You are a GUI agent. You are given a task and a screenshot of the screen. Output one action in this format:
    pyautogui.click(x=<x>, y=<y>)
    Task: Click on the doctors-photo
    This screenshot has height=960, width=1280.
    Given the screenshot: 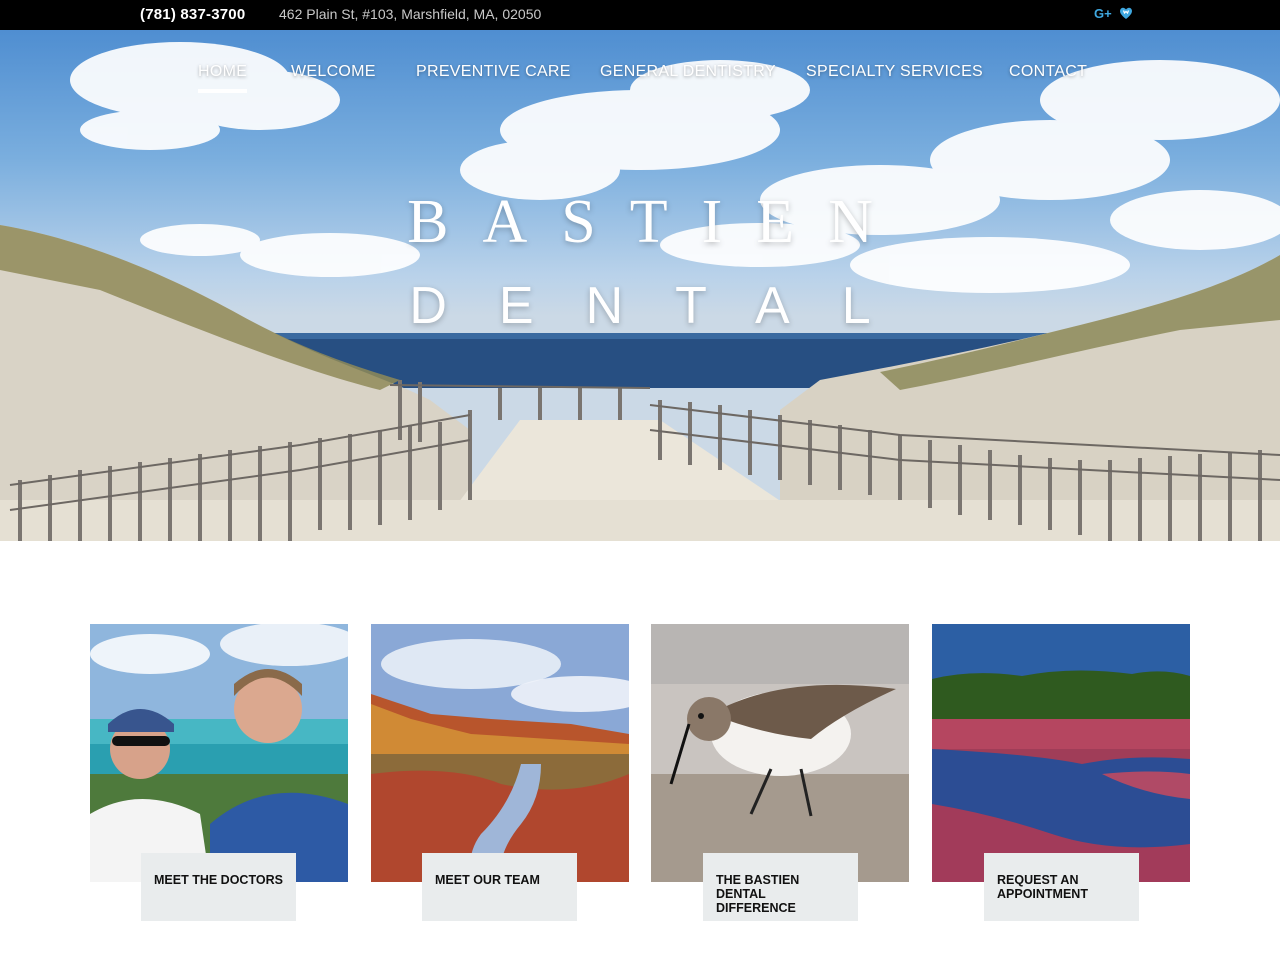 What is the action you would take?
    pyautogui.click(x=219, y=753)
    